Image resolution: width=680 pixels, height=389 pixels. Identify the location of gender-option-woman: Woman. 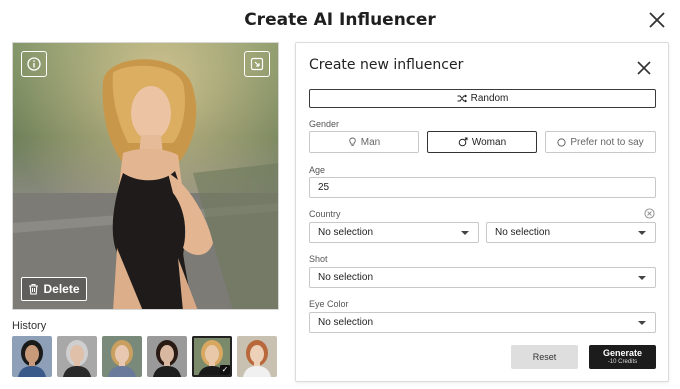
(482, 142).